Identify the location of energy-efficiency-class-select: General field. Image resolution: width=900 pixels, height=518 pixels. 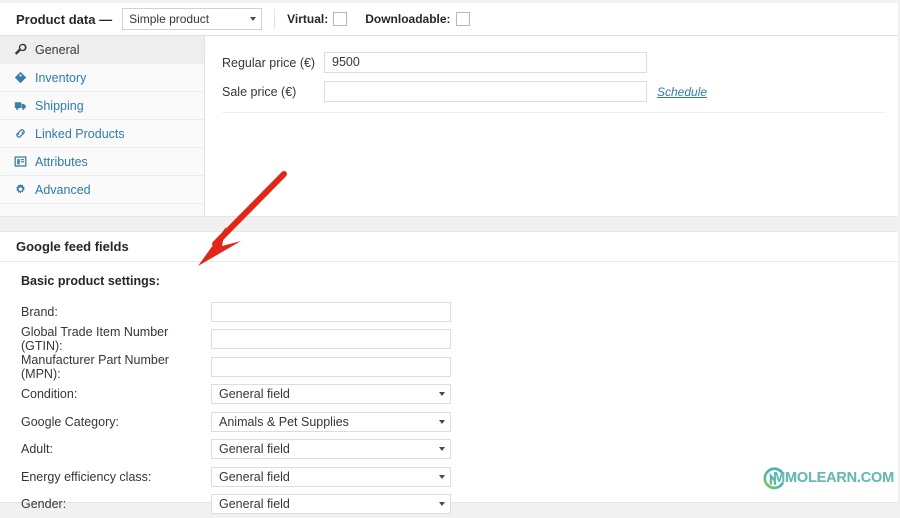
(331, 477).